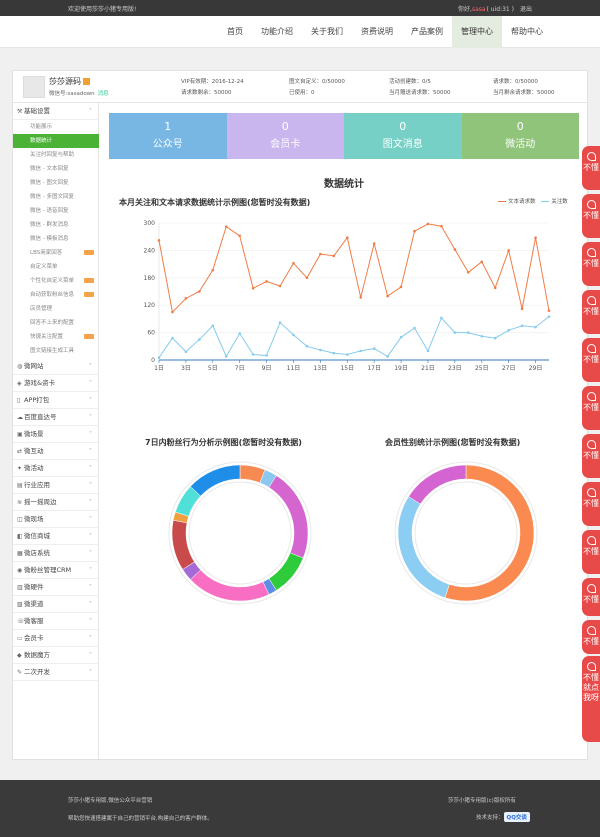  I want to click on sidebar-group: ☁百度直达号 ˅, so click(55, 417).